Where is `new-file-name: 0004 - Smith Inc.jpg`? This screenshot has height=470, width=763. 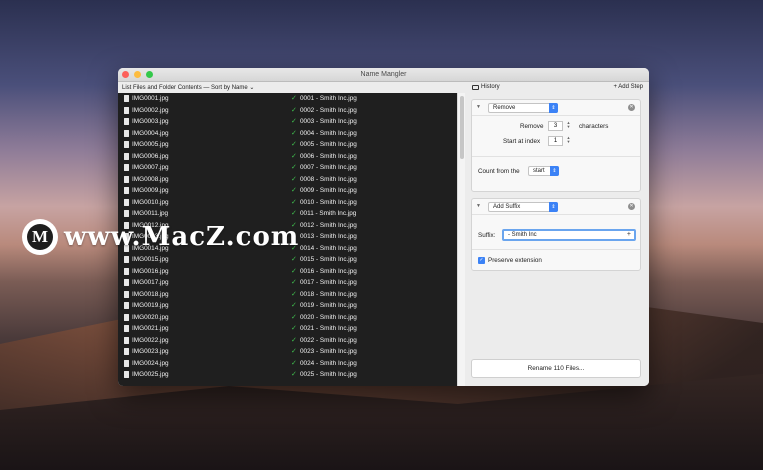
new-file-name: 0004 - Smith Inc.jpg is located at coordinates (328, 133).